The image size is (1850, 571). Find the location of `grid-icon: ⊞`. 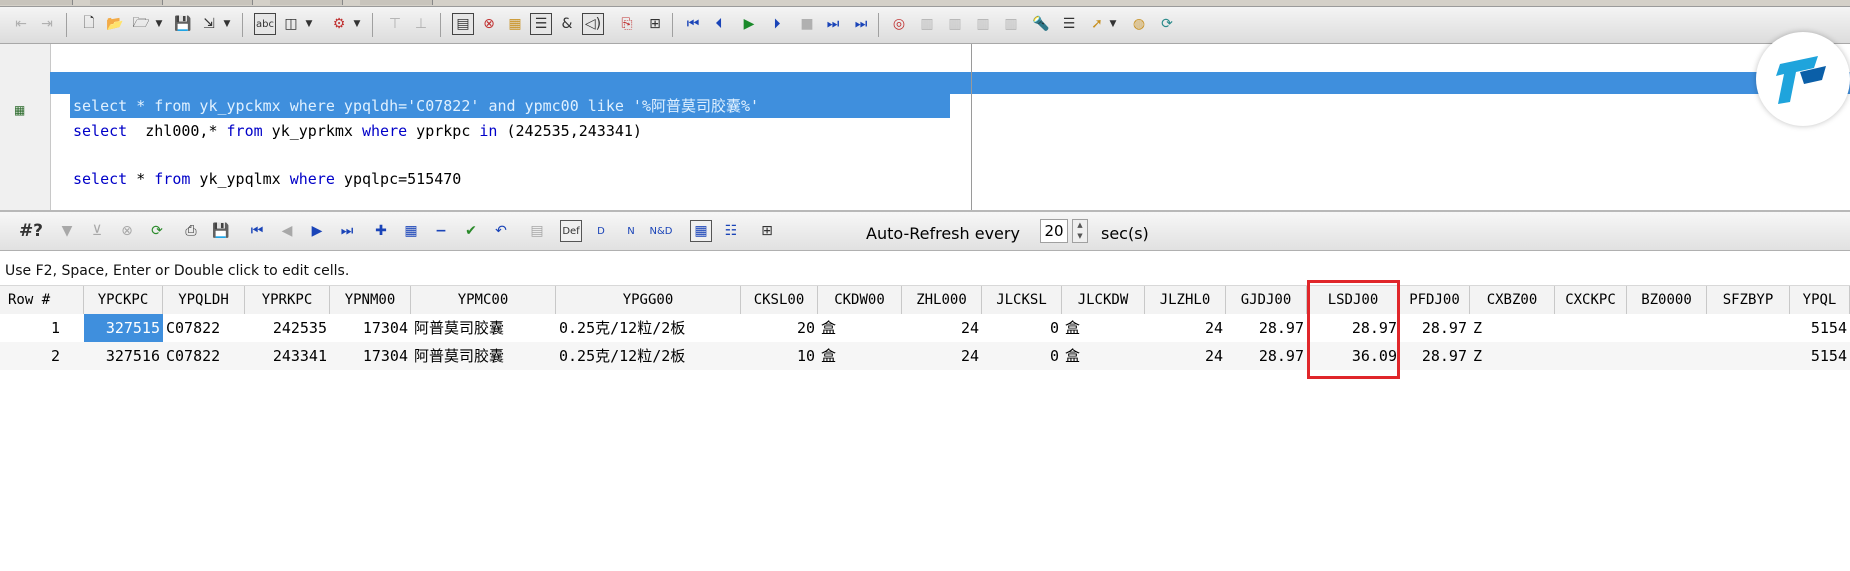

grid-icon: ⊞ is located at coordinates (655, 24).